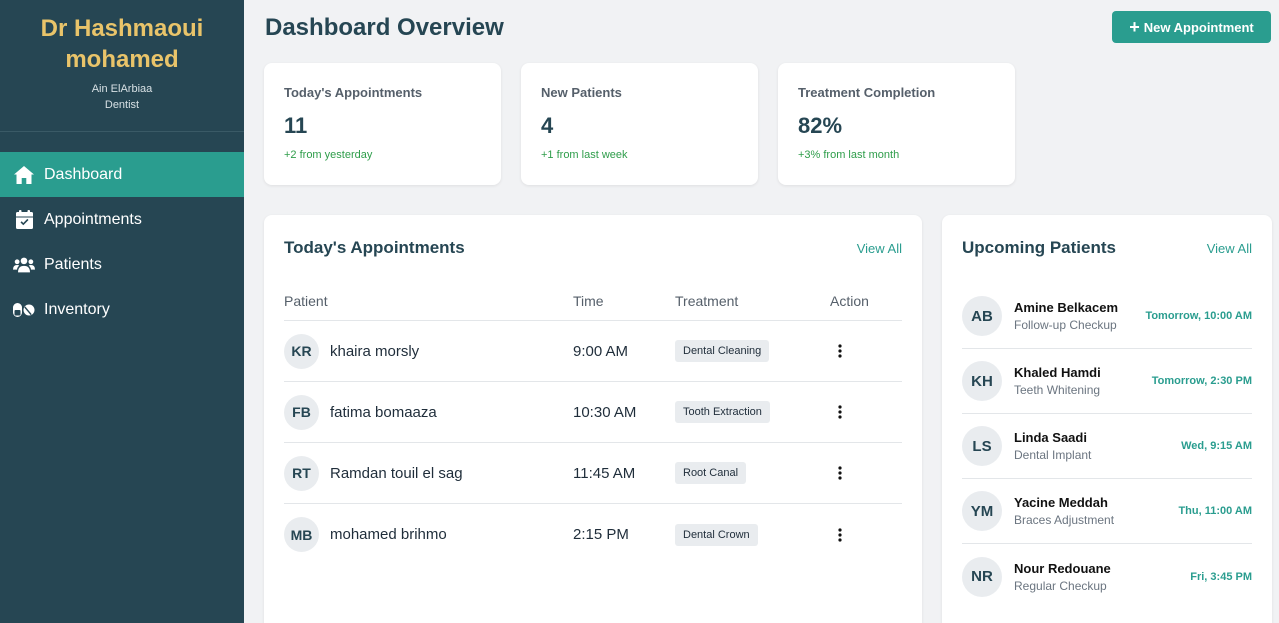  Describe the element at coordinates (24, 310) in the screenshot. I see `pills-icon` at that location.